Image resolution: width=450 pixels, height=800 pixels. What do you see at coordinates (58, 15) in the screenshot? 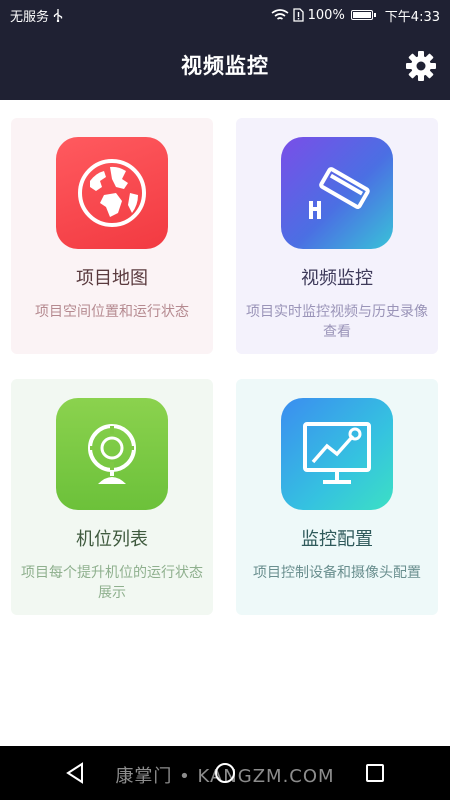
I see `usb-icon` at bounding box center [58, 15].